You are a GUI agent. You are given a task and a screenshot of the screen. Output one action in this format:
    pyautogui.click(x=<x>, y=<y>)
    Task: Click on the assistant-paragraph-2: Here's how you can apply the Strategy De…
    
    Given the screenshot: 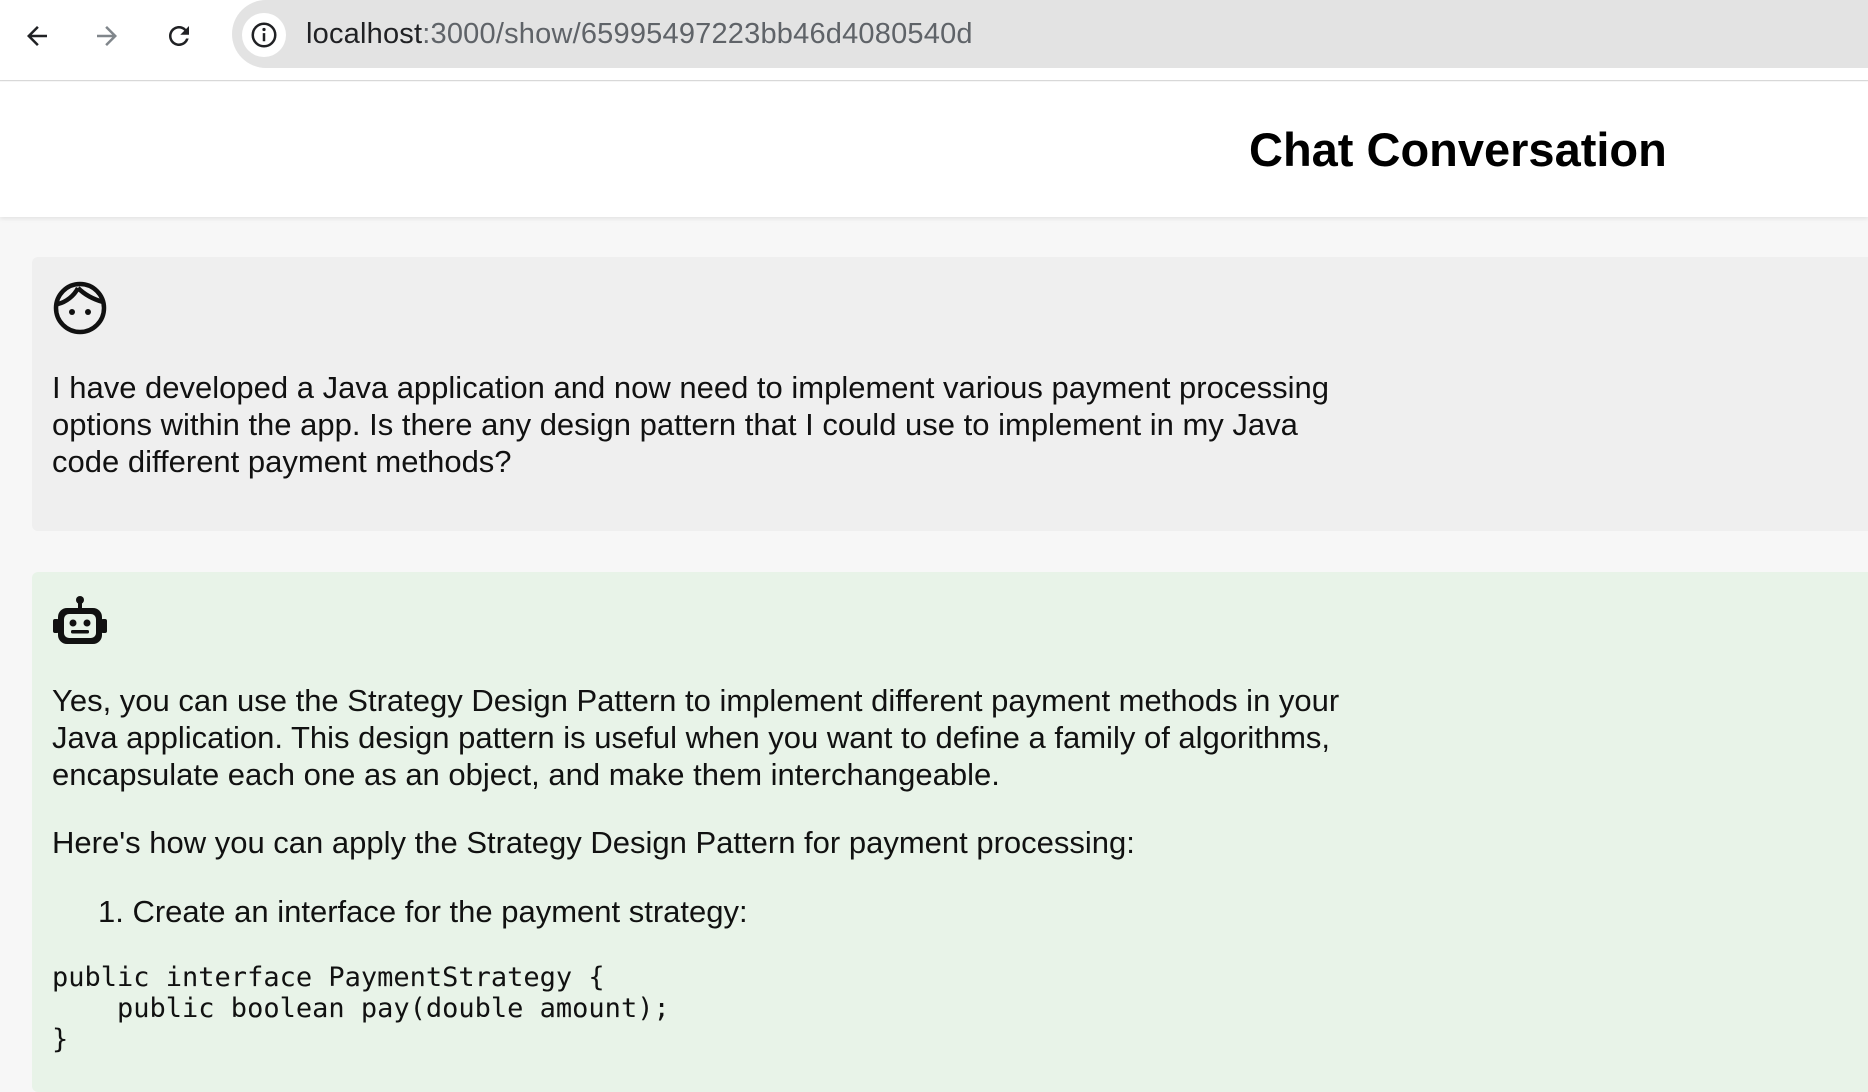 What is the action you would take?
    pyautogui.click(x=593, y=842)
    